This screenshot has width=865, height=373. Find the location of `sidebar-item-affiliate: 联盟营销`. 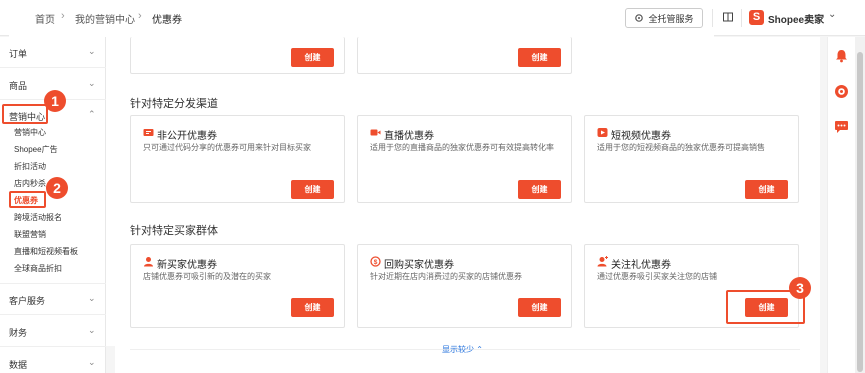

sidebar-item-affiliate: 联盟营销 is located at coordinates (30, 234).